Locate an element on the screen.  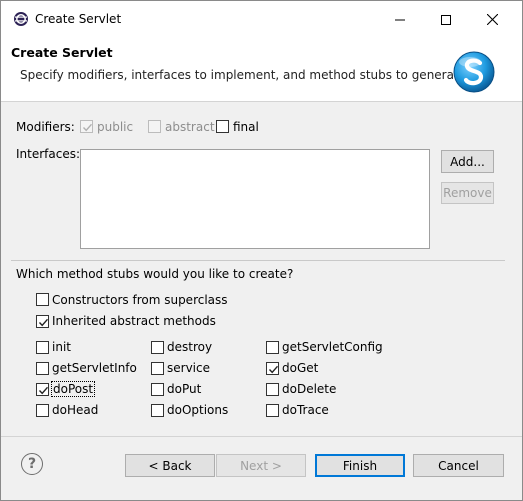
doget-label: doGet is located at coordinates (300, 368).